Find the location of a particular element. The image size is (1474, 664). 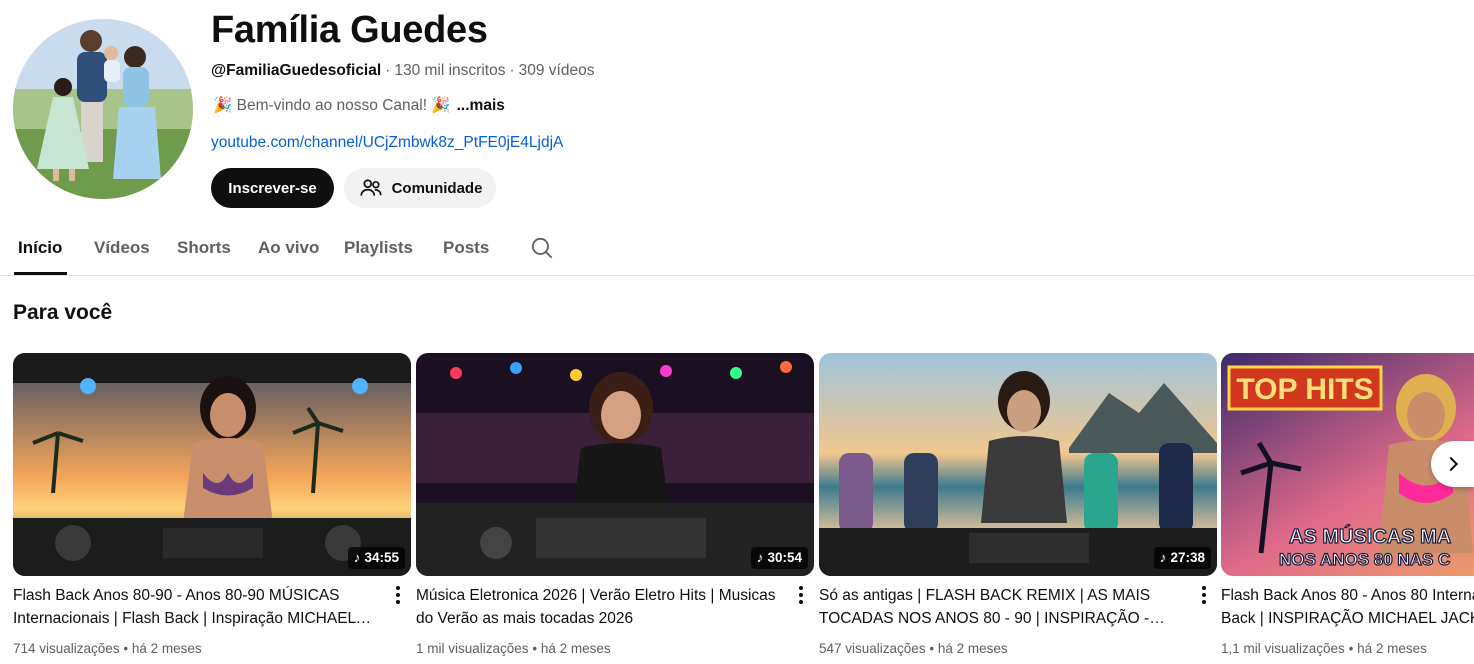

video-stats: 1 mil visualizações • há 2 meses is located at coordinates (513, 649).